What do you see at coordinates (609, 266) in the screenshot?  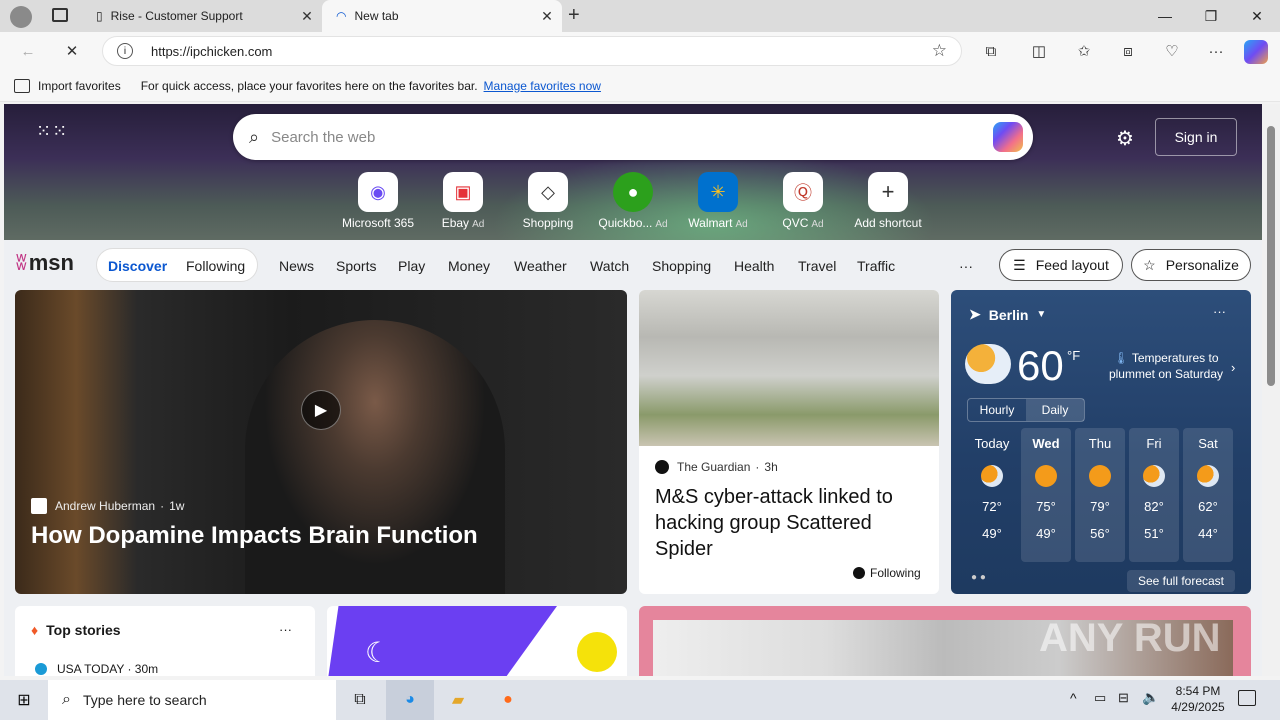 I see `nav-watch: Watch` at bounding box center [609, 266].